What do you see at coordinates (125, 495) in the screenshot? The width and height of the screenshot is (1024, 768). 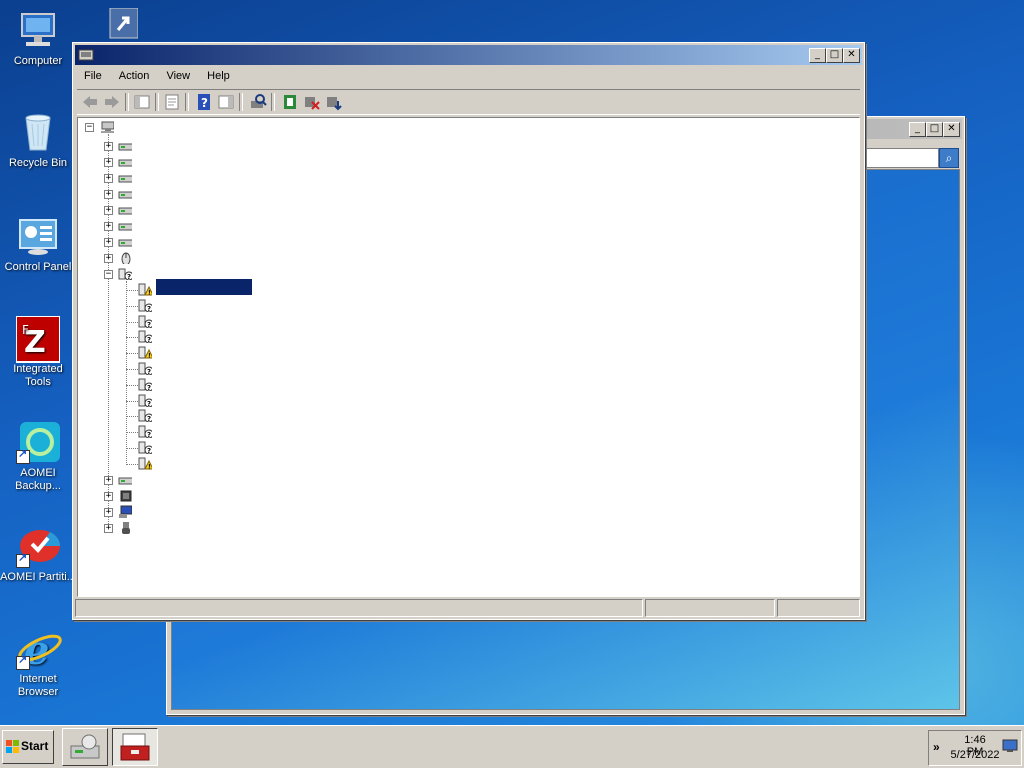 I see `processor-icon` at bounding box center [125, 495].